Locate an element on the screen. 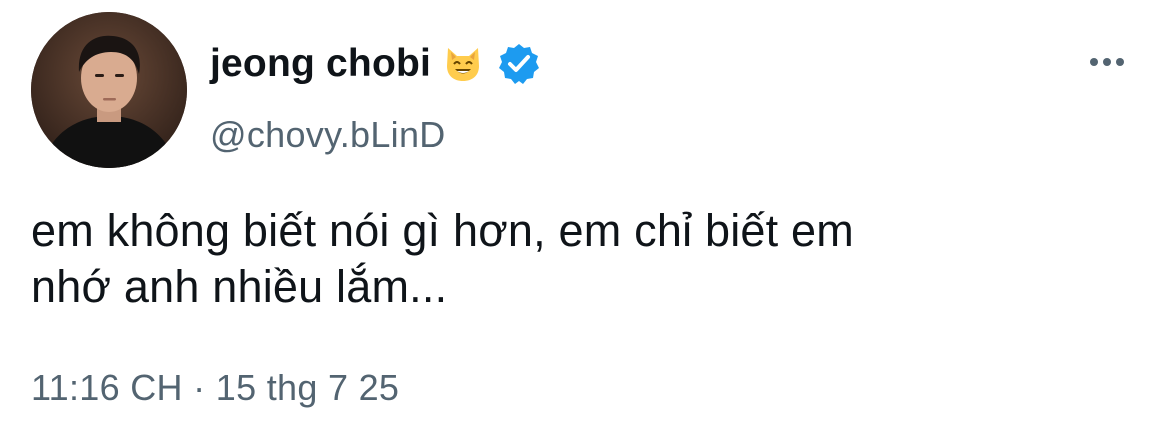 This screenshot has width=1170, height=445. display-name: jeong chobi is located at coordinates (320, 64).